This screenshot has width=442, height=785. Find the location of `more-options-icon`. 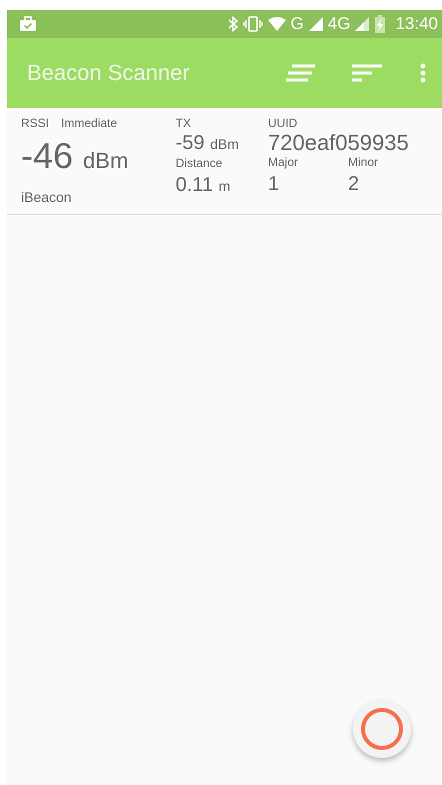

more-options-icon is located at coordinates (423, 73).